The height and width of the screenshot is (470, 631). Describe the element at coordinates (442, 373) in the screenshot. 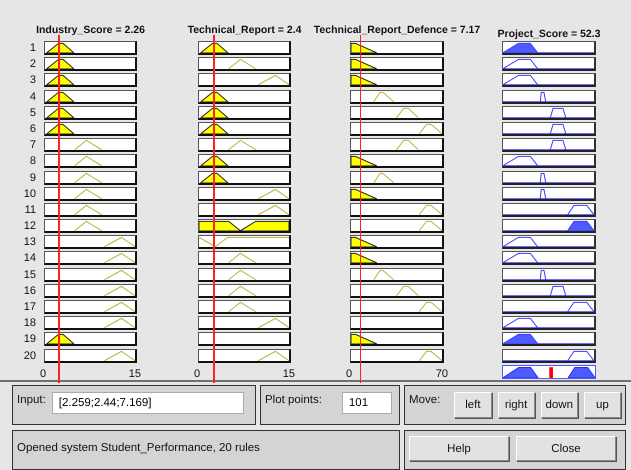

I see `axis-label: 70` at that location.